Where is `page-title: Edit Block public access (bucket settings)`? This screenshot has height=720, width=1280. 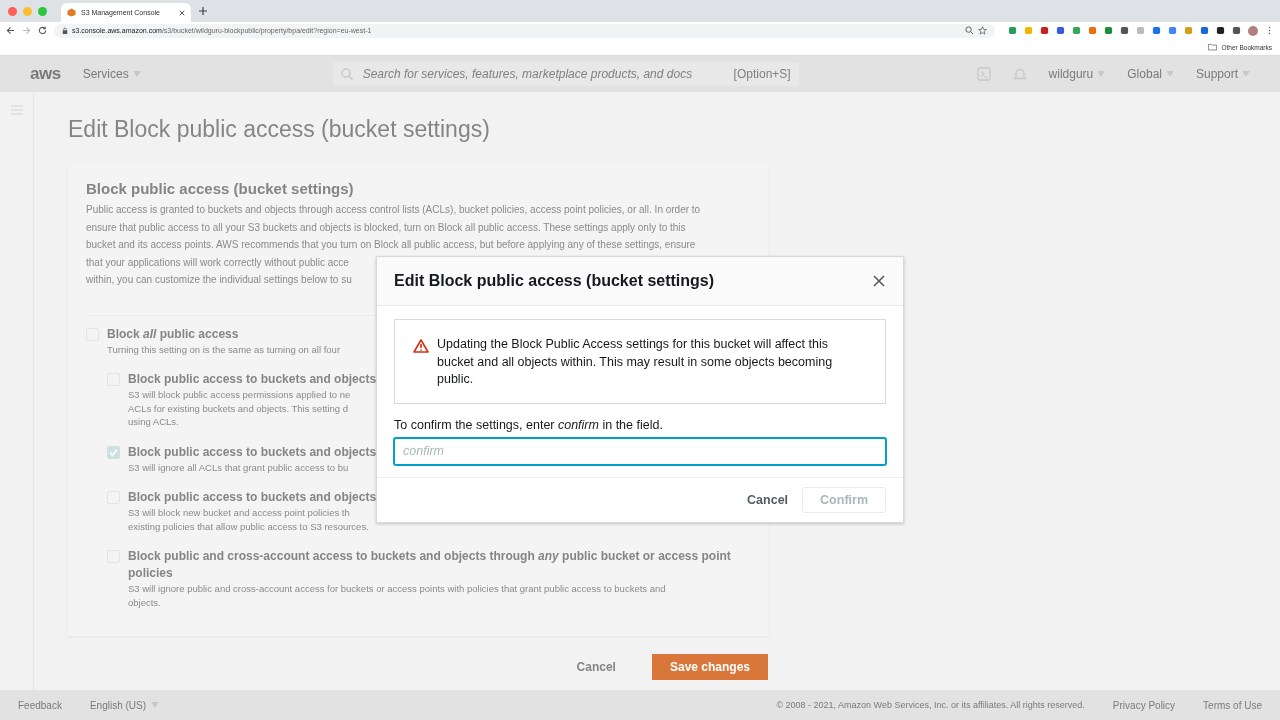 page-title: Edit Block public access (bucket settings) is located at coordinates (279, 129).